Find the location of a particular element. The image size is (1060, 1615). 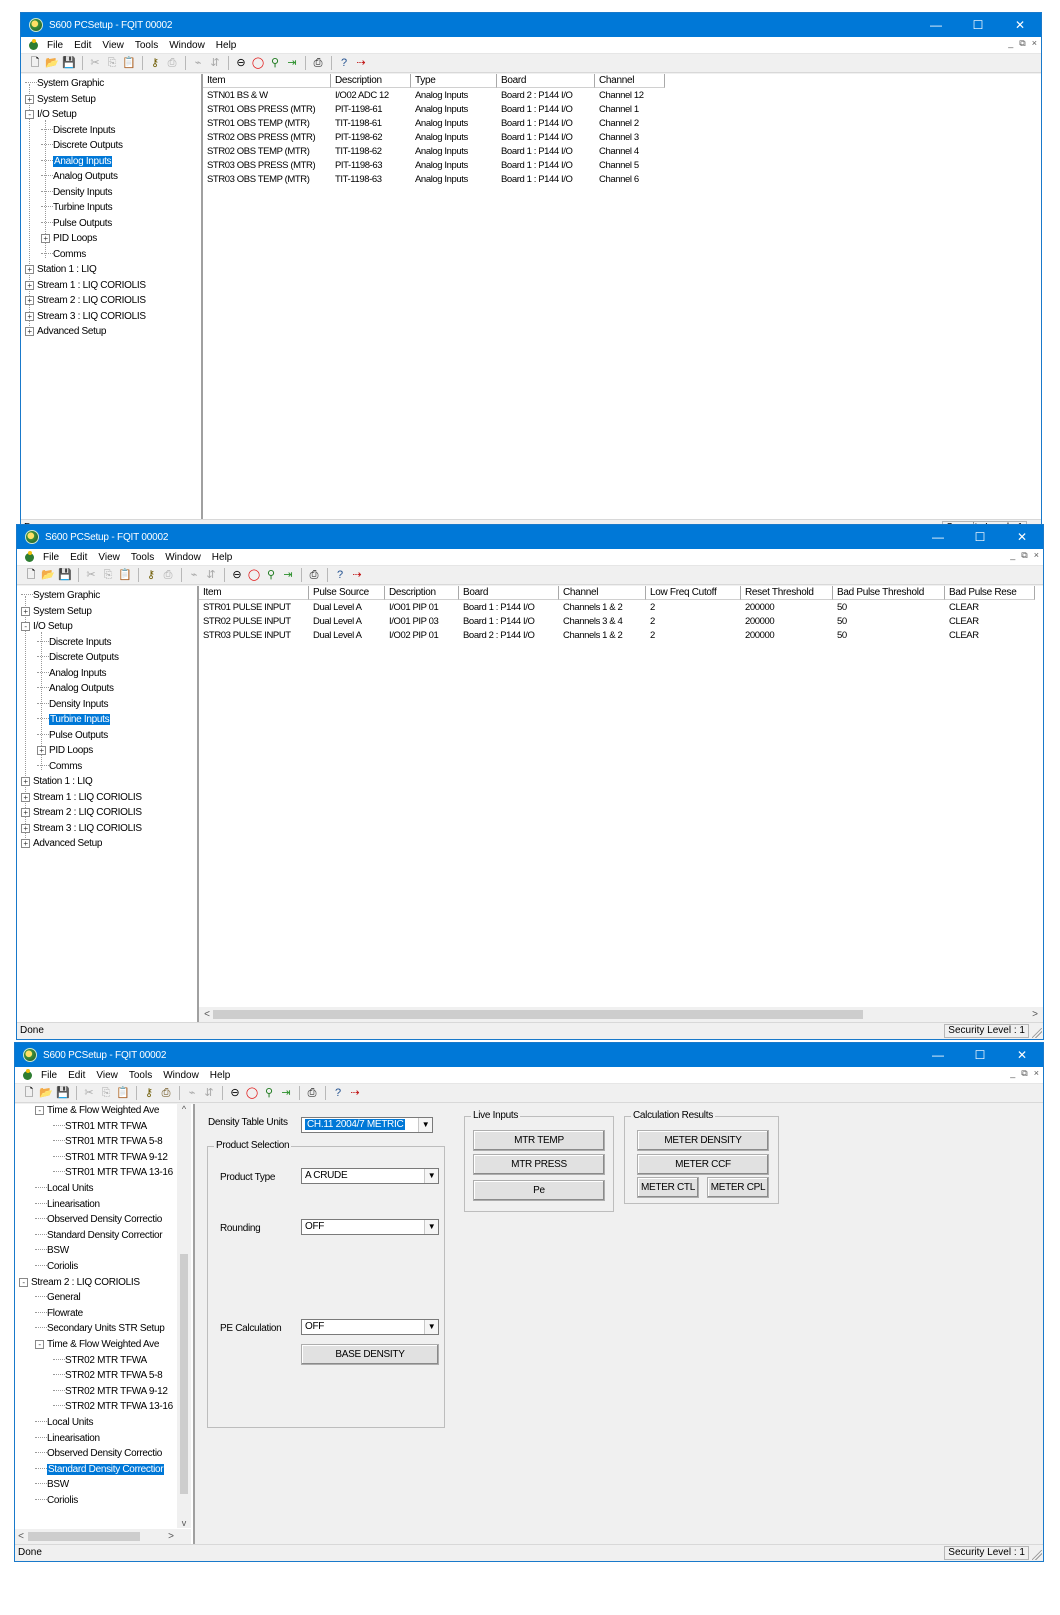

meter-cpl-button: METER CPL is located at coordinates (738, 1187).